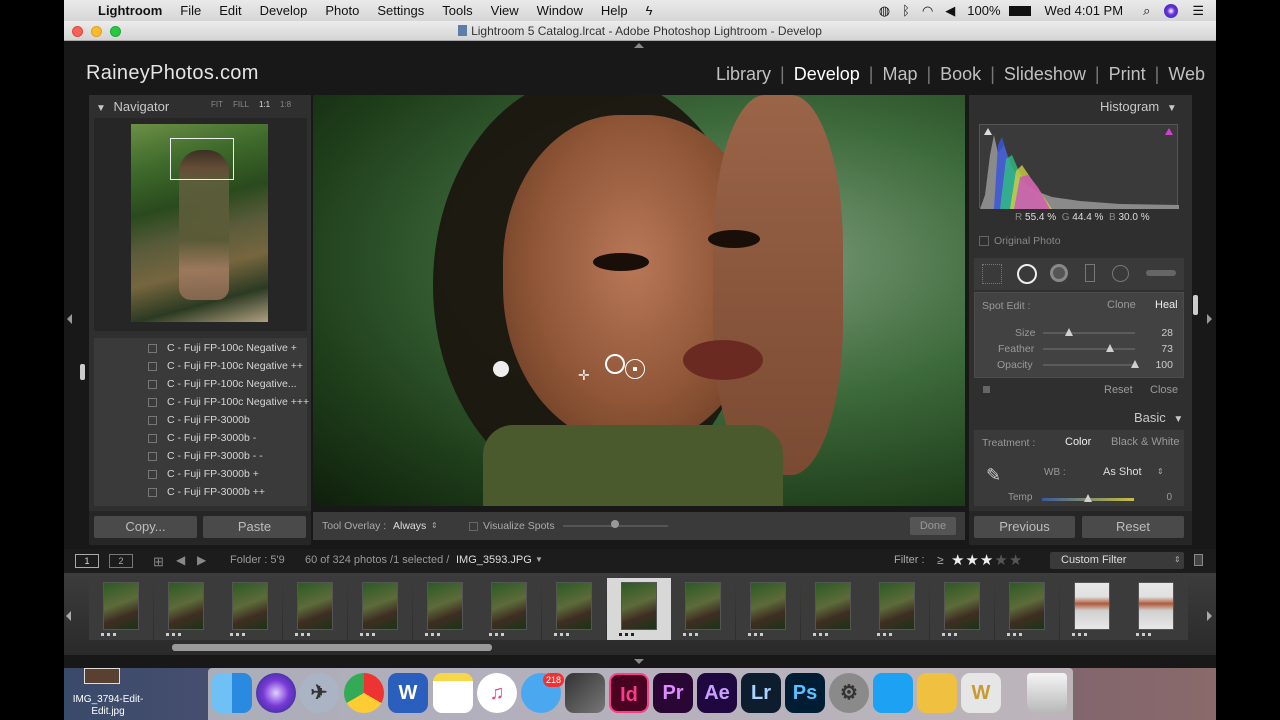 This screenshot has width=1280, height=720. I want to click on dock-photoshop-icon: Ps, so click(805, 693).